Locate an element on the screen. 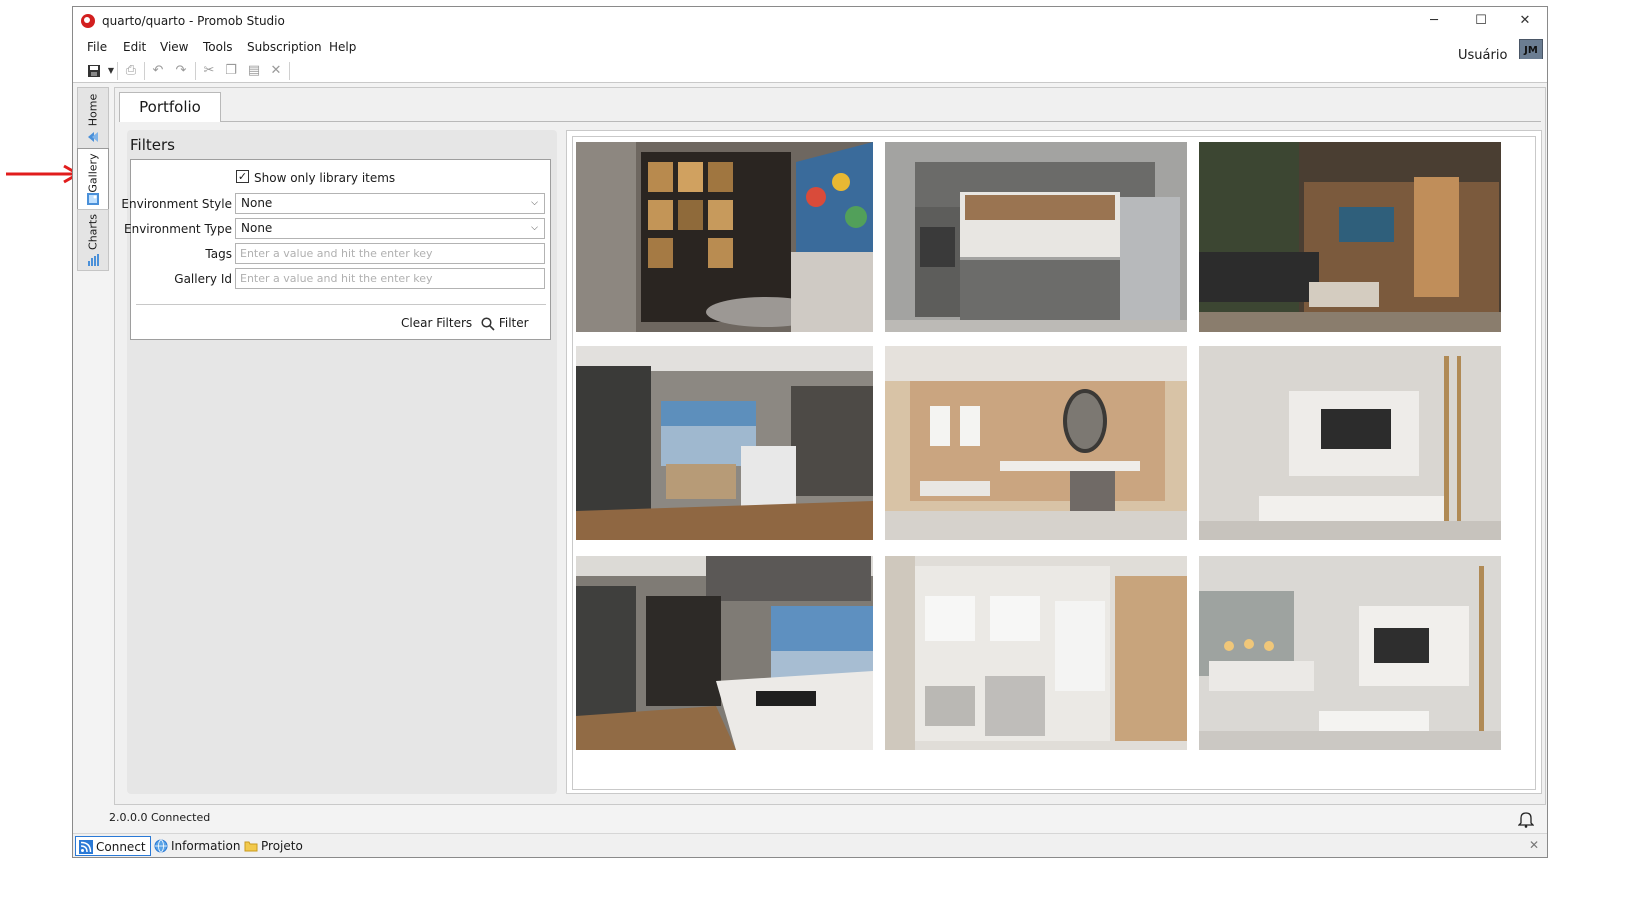 The image size is (1626, 902). toolbar: ▼ ⎙ ↶ ↷ ✂ ❐ ▤ ✕ is located at coordinates (810, 71).